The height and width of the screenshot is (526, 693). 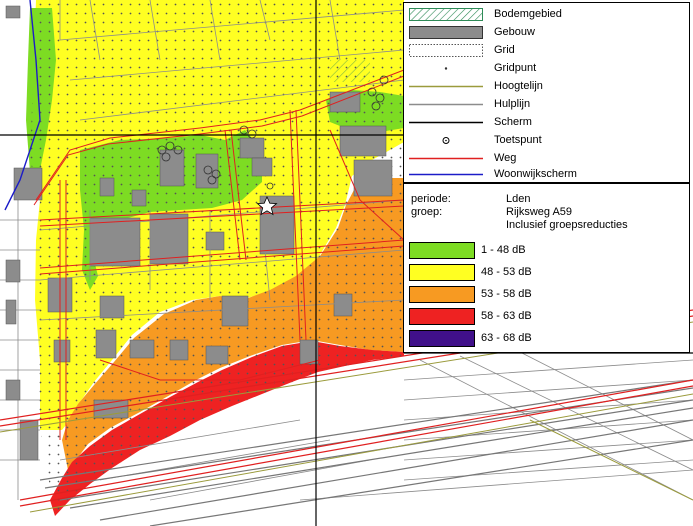 I want to click on groep-note: Inclusief groepsreducties, so click(x=567, y=225).